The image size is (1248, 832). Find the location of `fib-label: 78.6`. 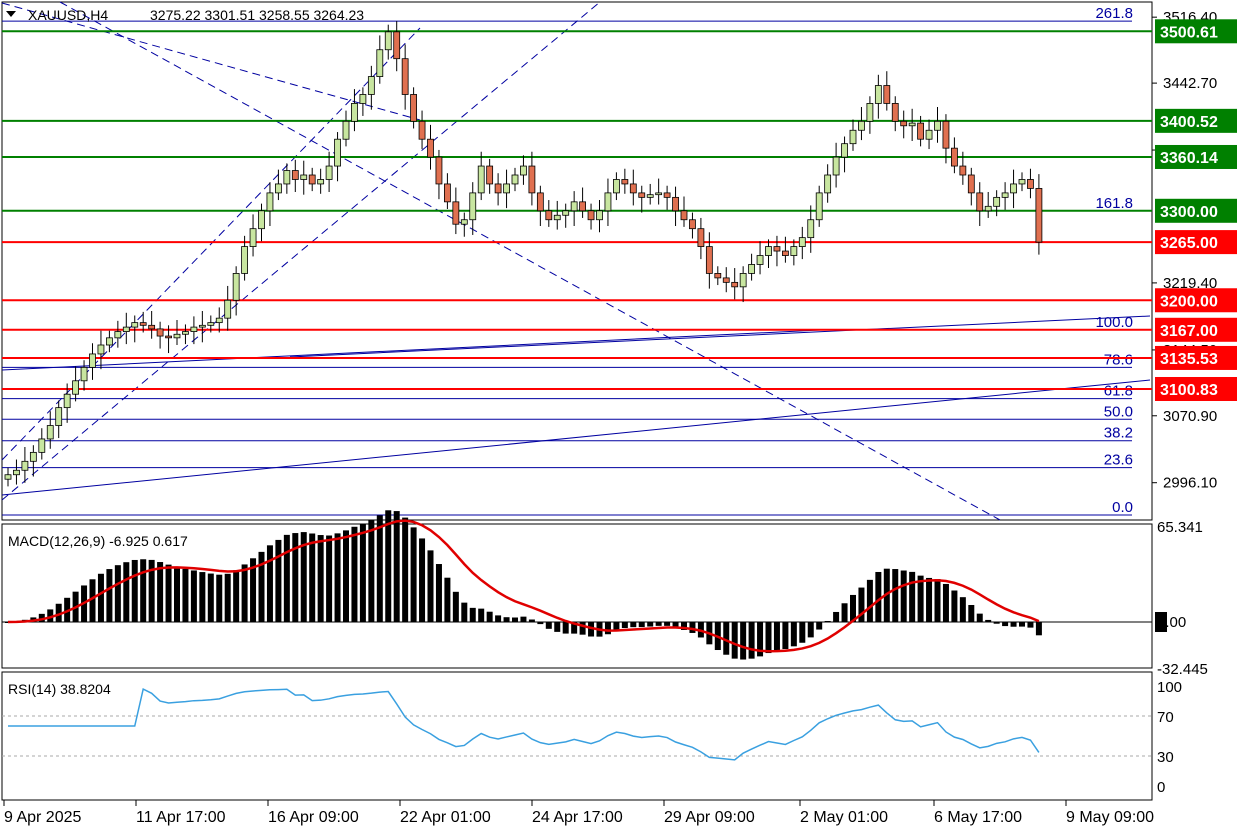

fib-label: 78.6 is located at coordinates (1118, 359).